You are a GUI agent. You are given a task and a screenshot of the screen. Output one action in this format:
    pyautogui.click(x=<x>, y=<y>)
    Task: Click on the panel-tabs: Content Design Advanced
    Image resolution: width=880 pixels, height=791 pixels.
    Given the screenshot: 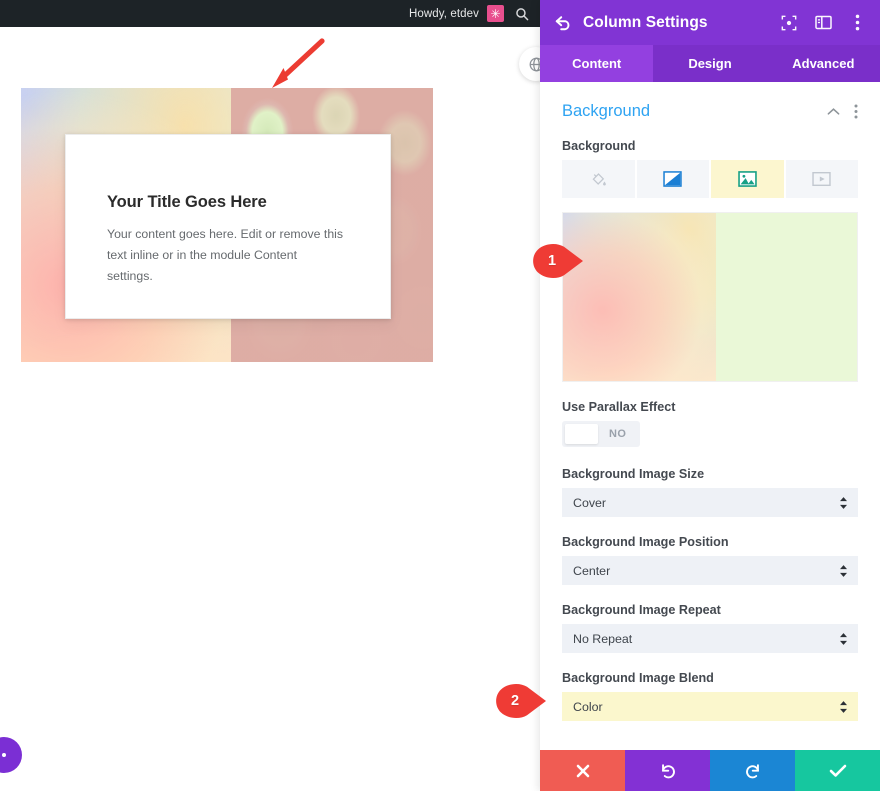 What is the action you would take?
    pyautogui.click(x=710, y=63)
    